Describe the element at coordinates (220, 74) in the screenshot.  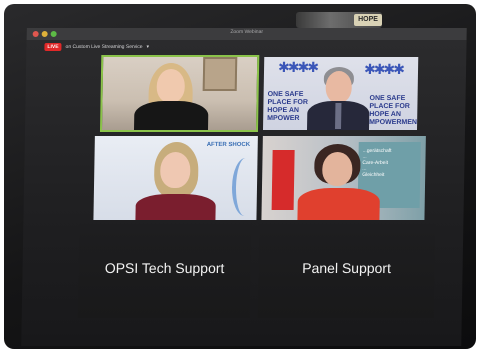
I see `wall-picture` at that location.